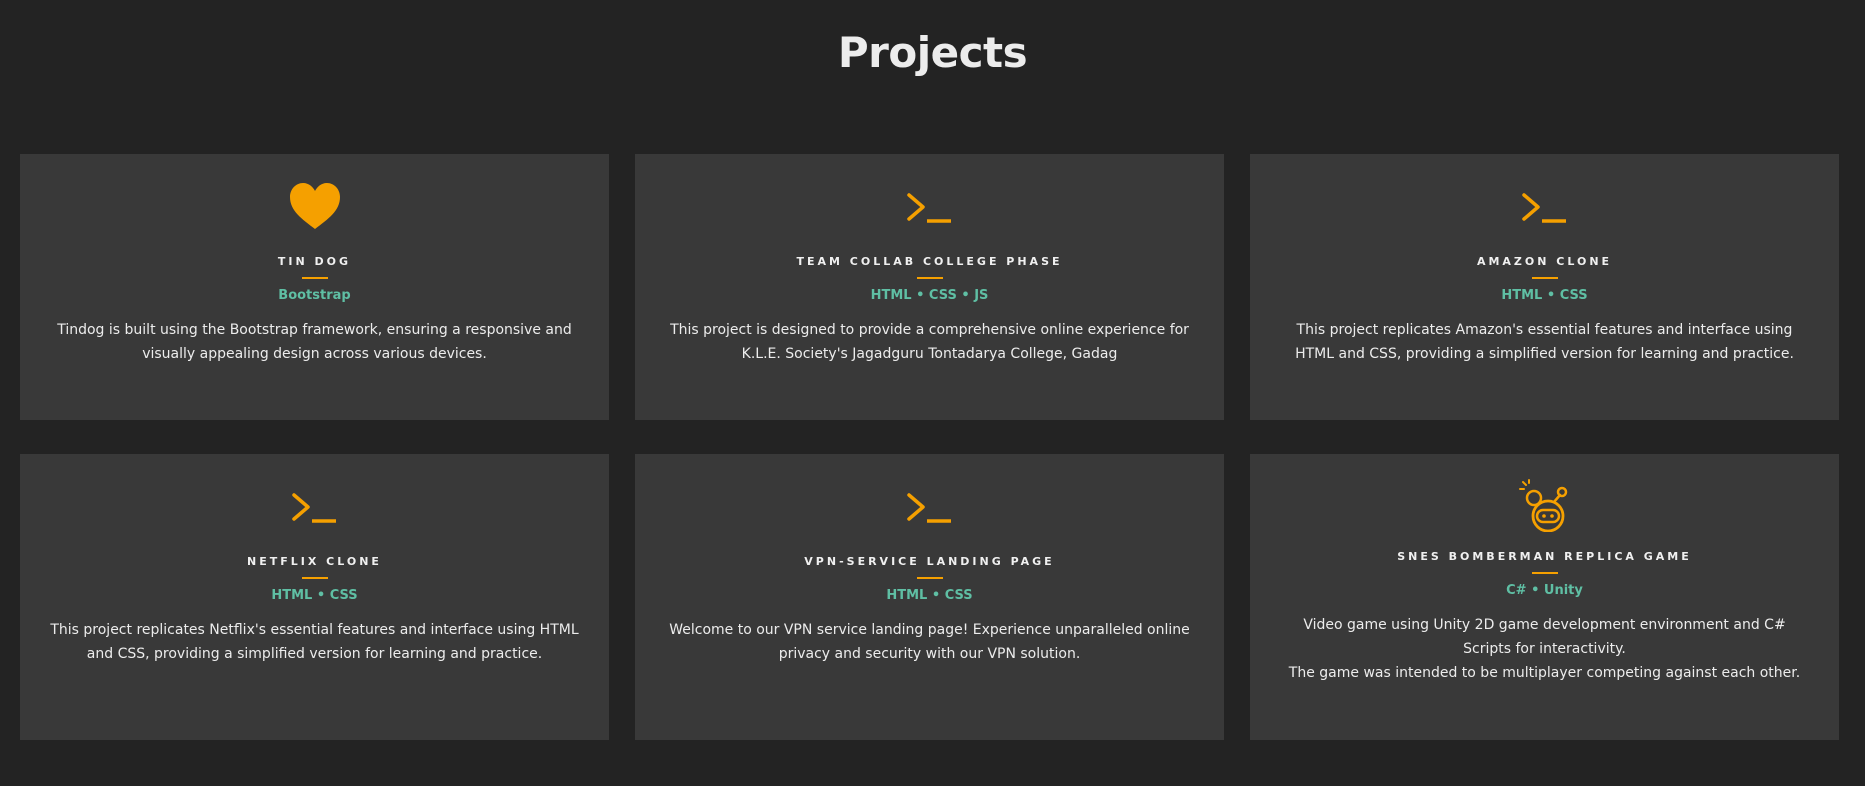 The image size is (1865, 786). I want to click on bomberman-icon, so click(1542, 505).